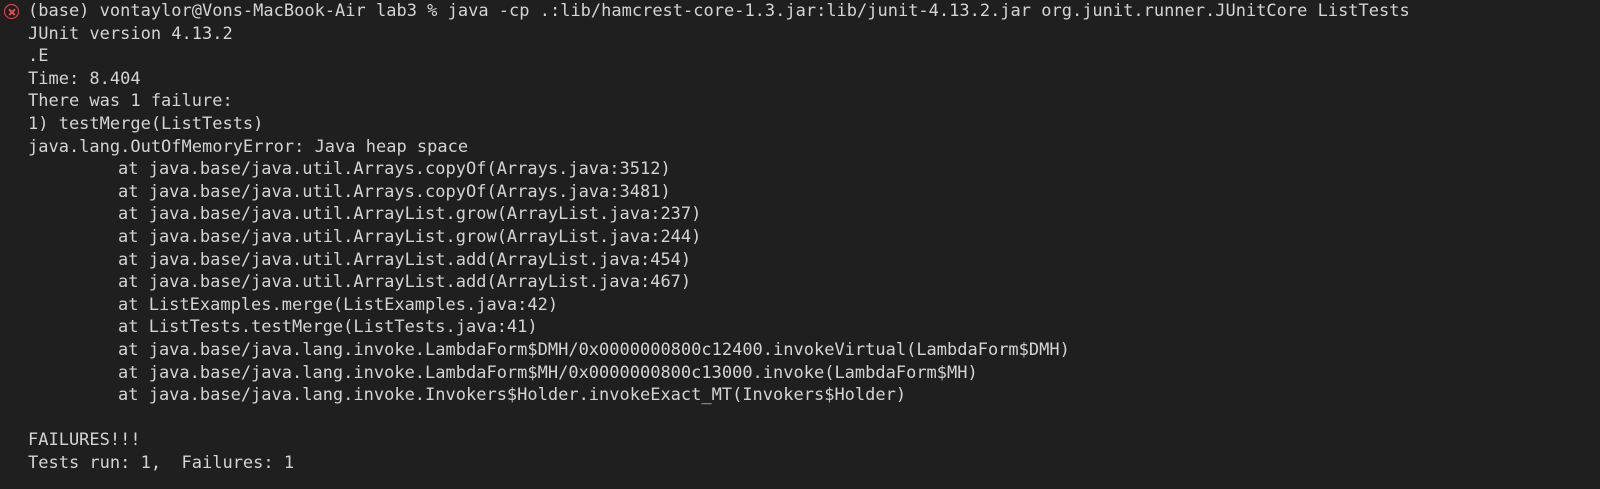 The height and width of the screenshot is (489, 1600). I want to click on junit-version: JUnit version 4.13.2, so click(130, 33).